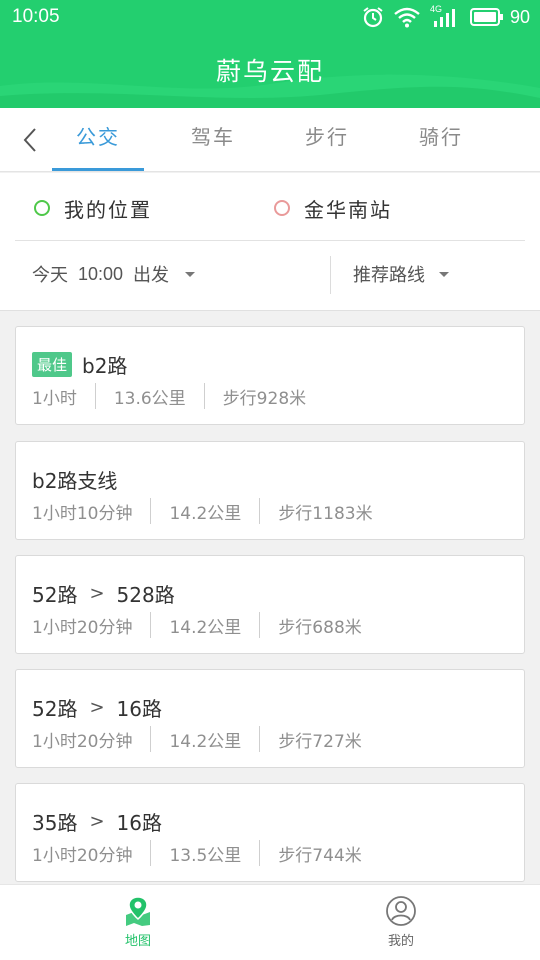 The width and height of the screenshot is (540, 960). I want to click on route-preference-select: 推荐路线, so click(401, 274).